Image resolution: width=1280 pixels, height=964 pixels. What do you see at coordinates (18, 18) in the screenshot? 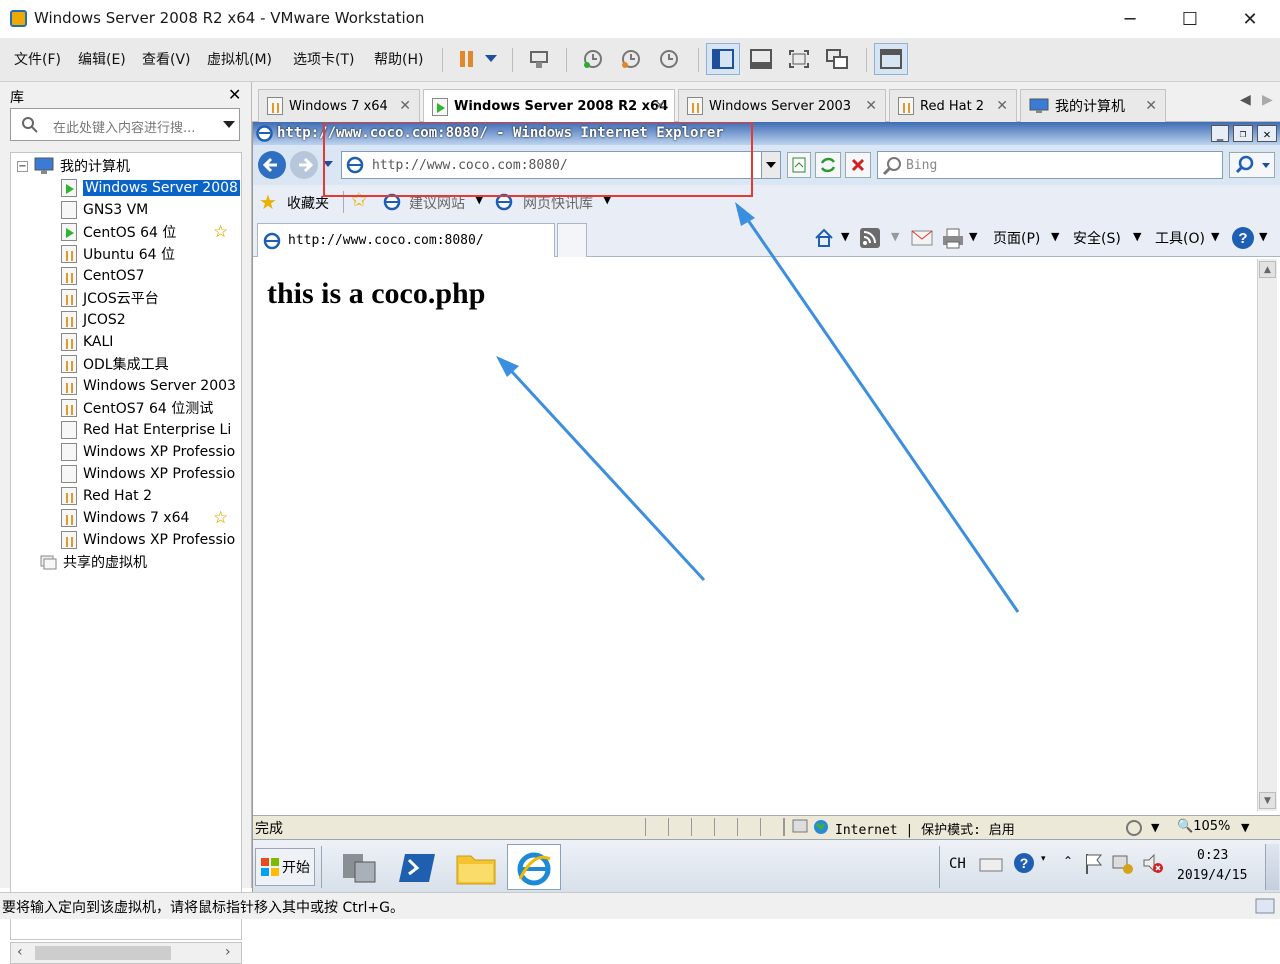
I see `vmware-app-icon` at bounding box center [18, 18].